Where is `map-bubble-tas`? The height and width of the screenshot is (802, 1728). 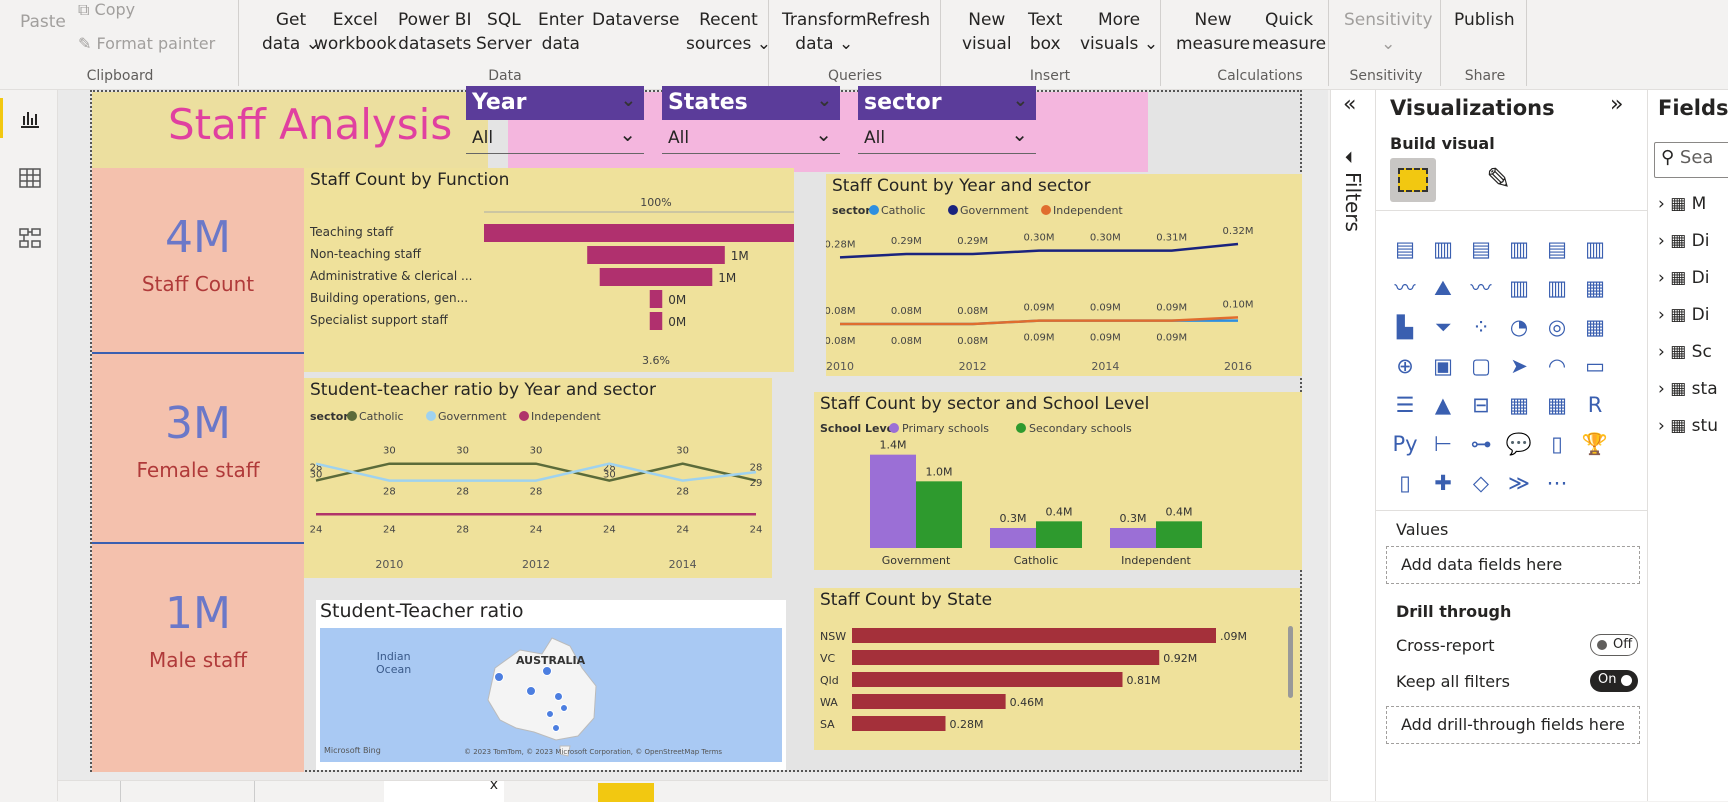 map-bubble-tas is located at coordinates (556, 728).